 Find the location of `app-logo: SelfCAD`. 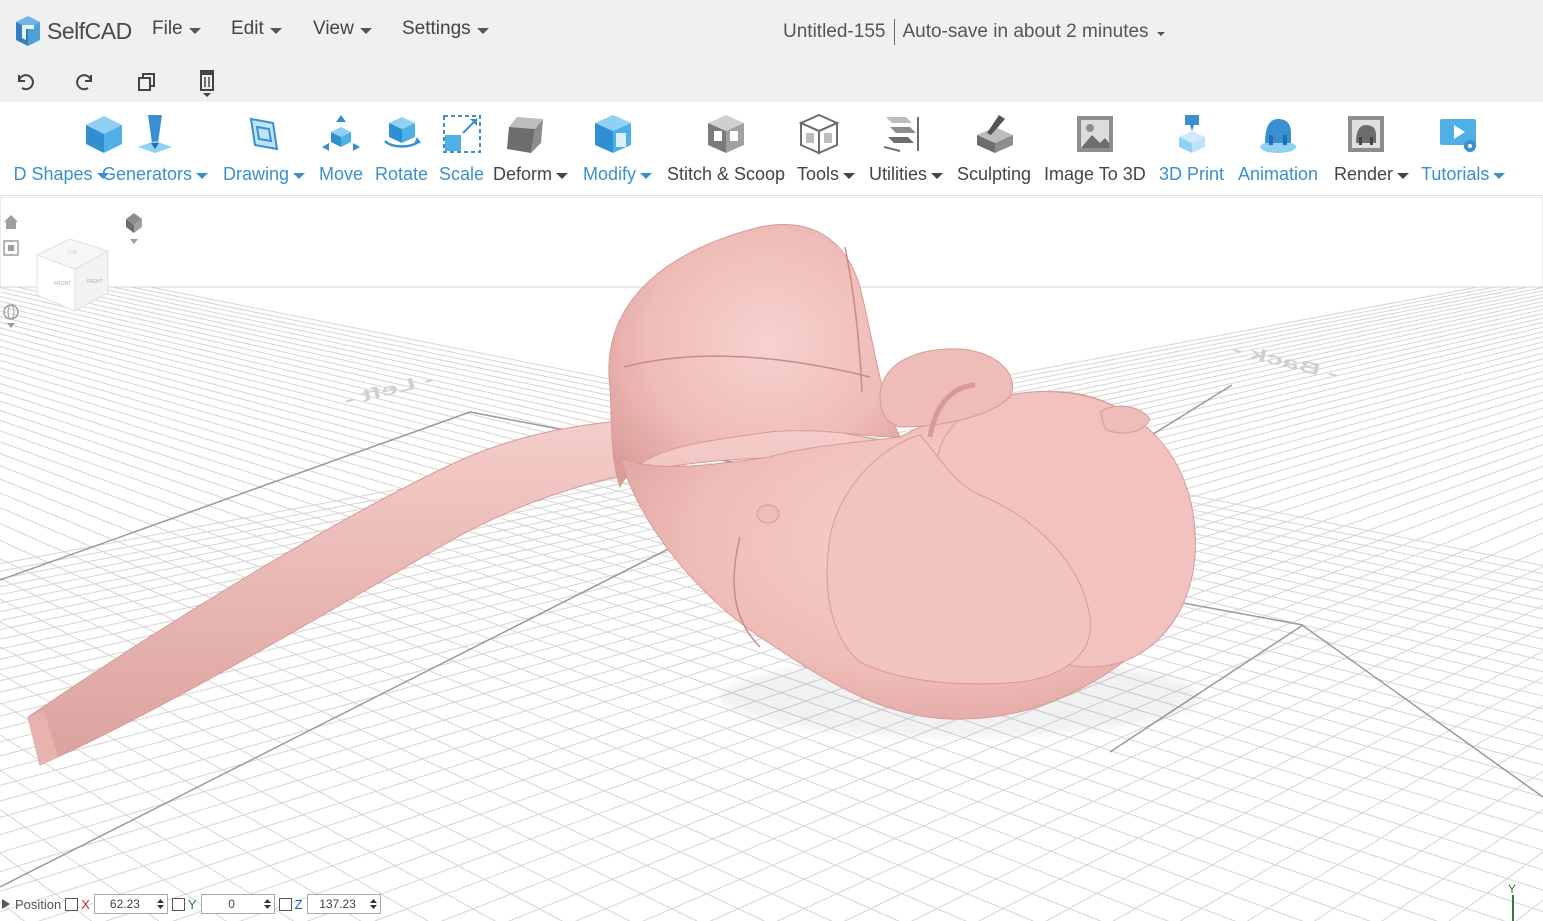

app-logo: SelfCAD is located at coordinates (72, 31).